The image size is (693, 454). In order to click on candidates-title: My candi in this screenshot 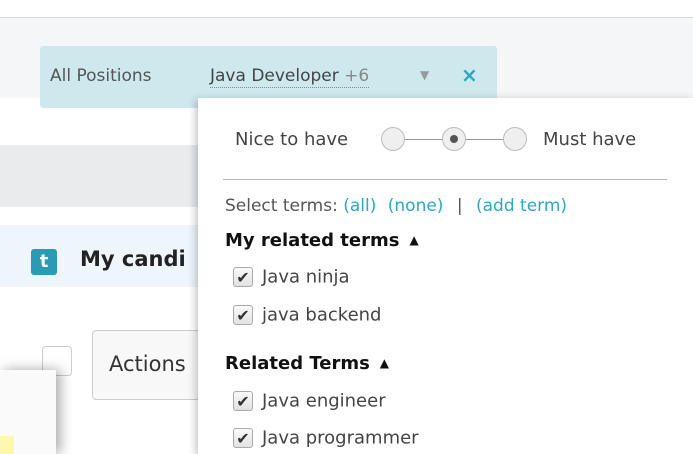, I will do `click(133, 259)`.